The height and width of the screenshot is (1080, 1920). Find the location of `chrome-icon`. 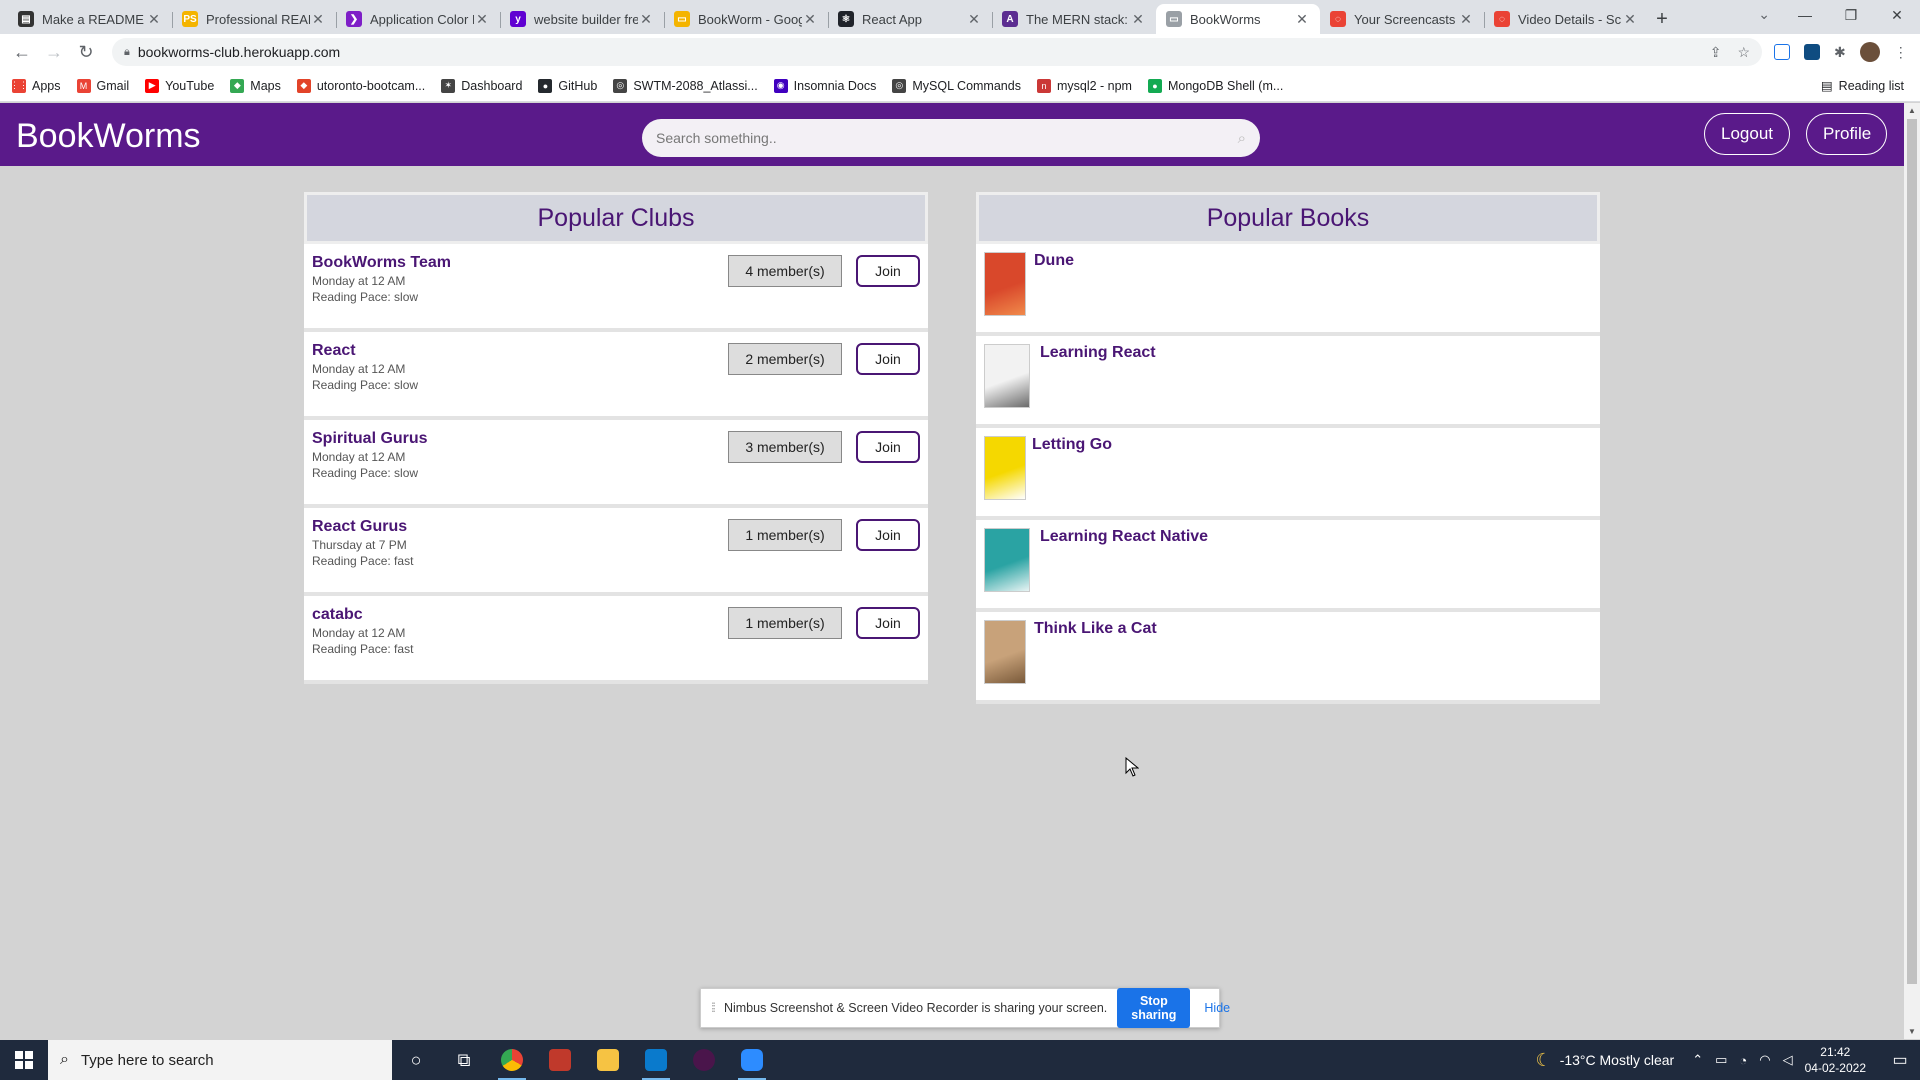

chrome-icon is located at coordinates (512, 1060).